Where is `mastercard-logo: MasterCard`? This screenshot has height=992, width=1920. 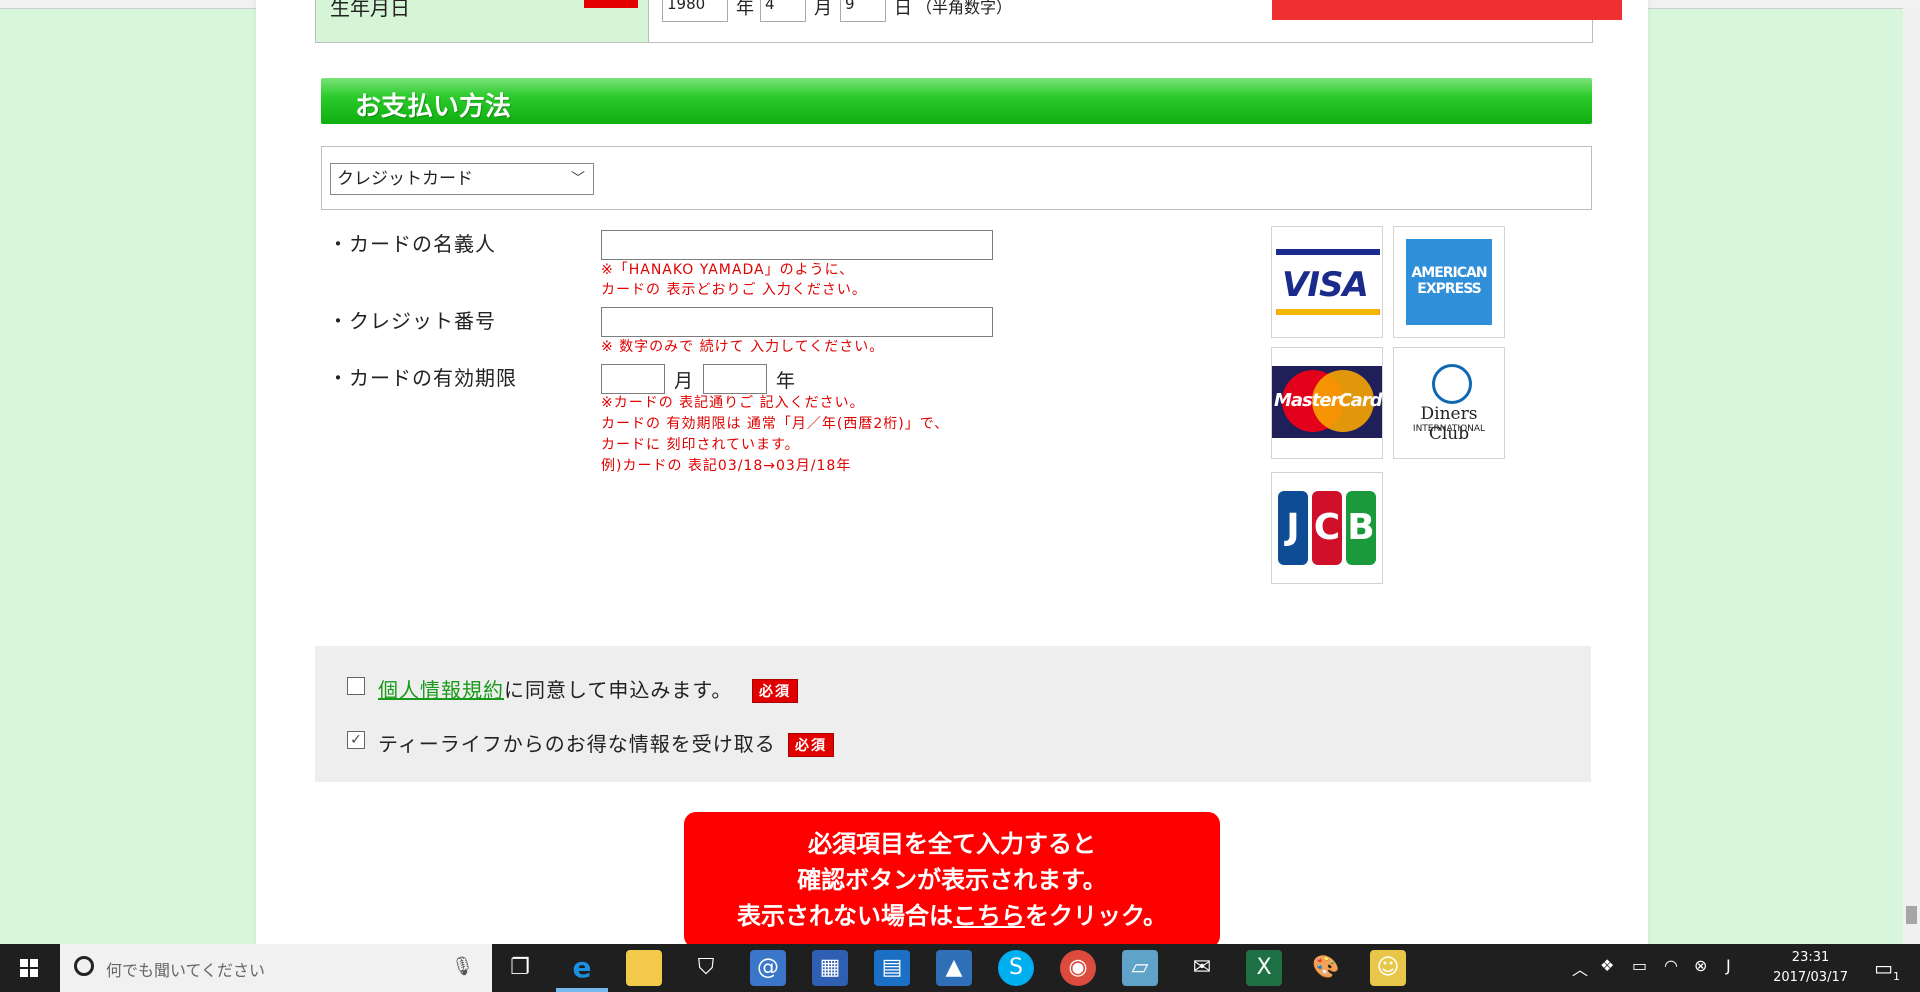
mastercard-logo: MasterCard is located at coordinates (1327, 403).